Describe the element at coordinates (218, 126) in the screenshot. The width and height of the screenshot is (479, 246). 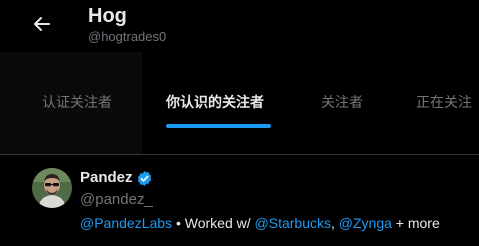
I see `active-tab-indicator` at that location.